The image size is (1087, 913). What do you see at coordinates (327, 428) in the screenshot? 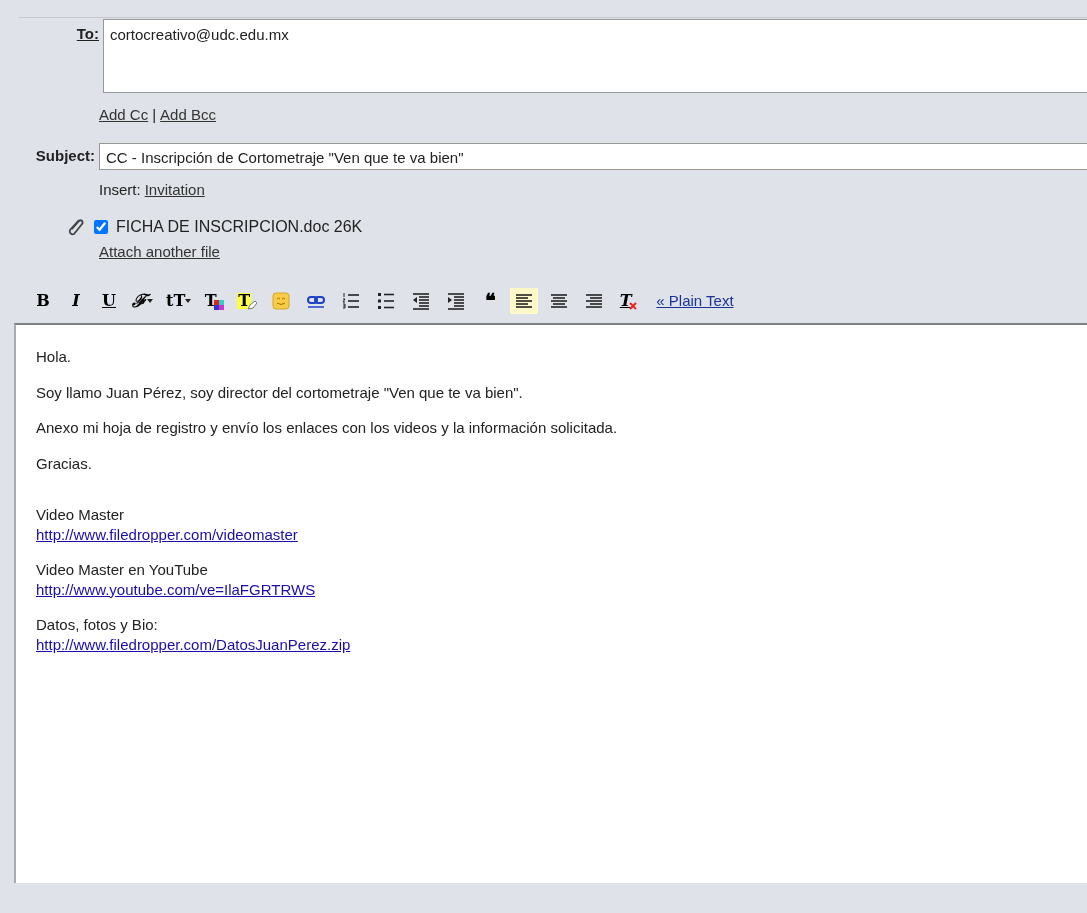
I see `body-text: Anexo mi hoja de registro y envío los enlaces con los videos y la información solicitada.` at bounding box center [327, 428].